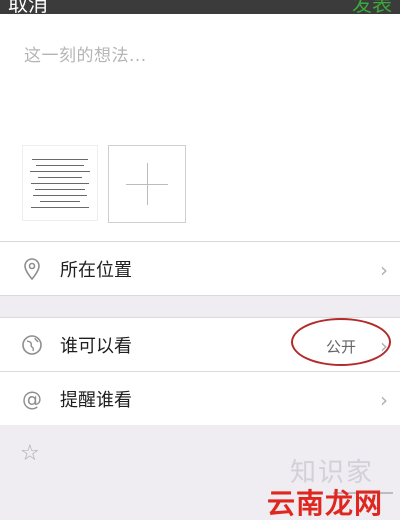  What do you see at coordinates (200, 269) in the screenshot?
I see `location-row: 所在位置 ›` at bounding box center [200, 269].